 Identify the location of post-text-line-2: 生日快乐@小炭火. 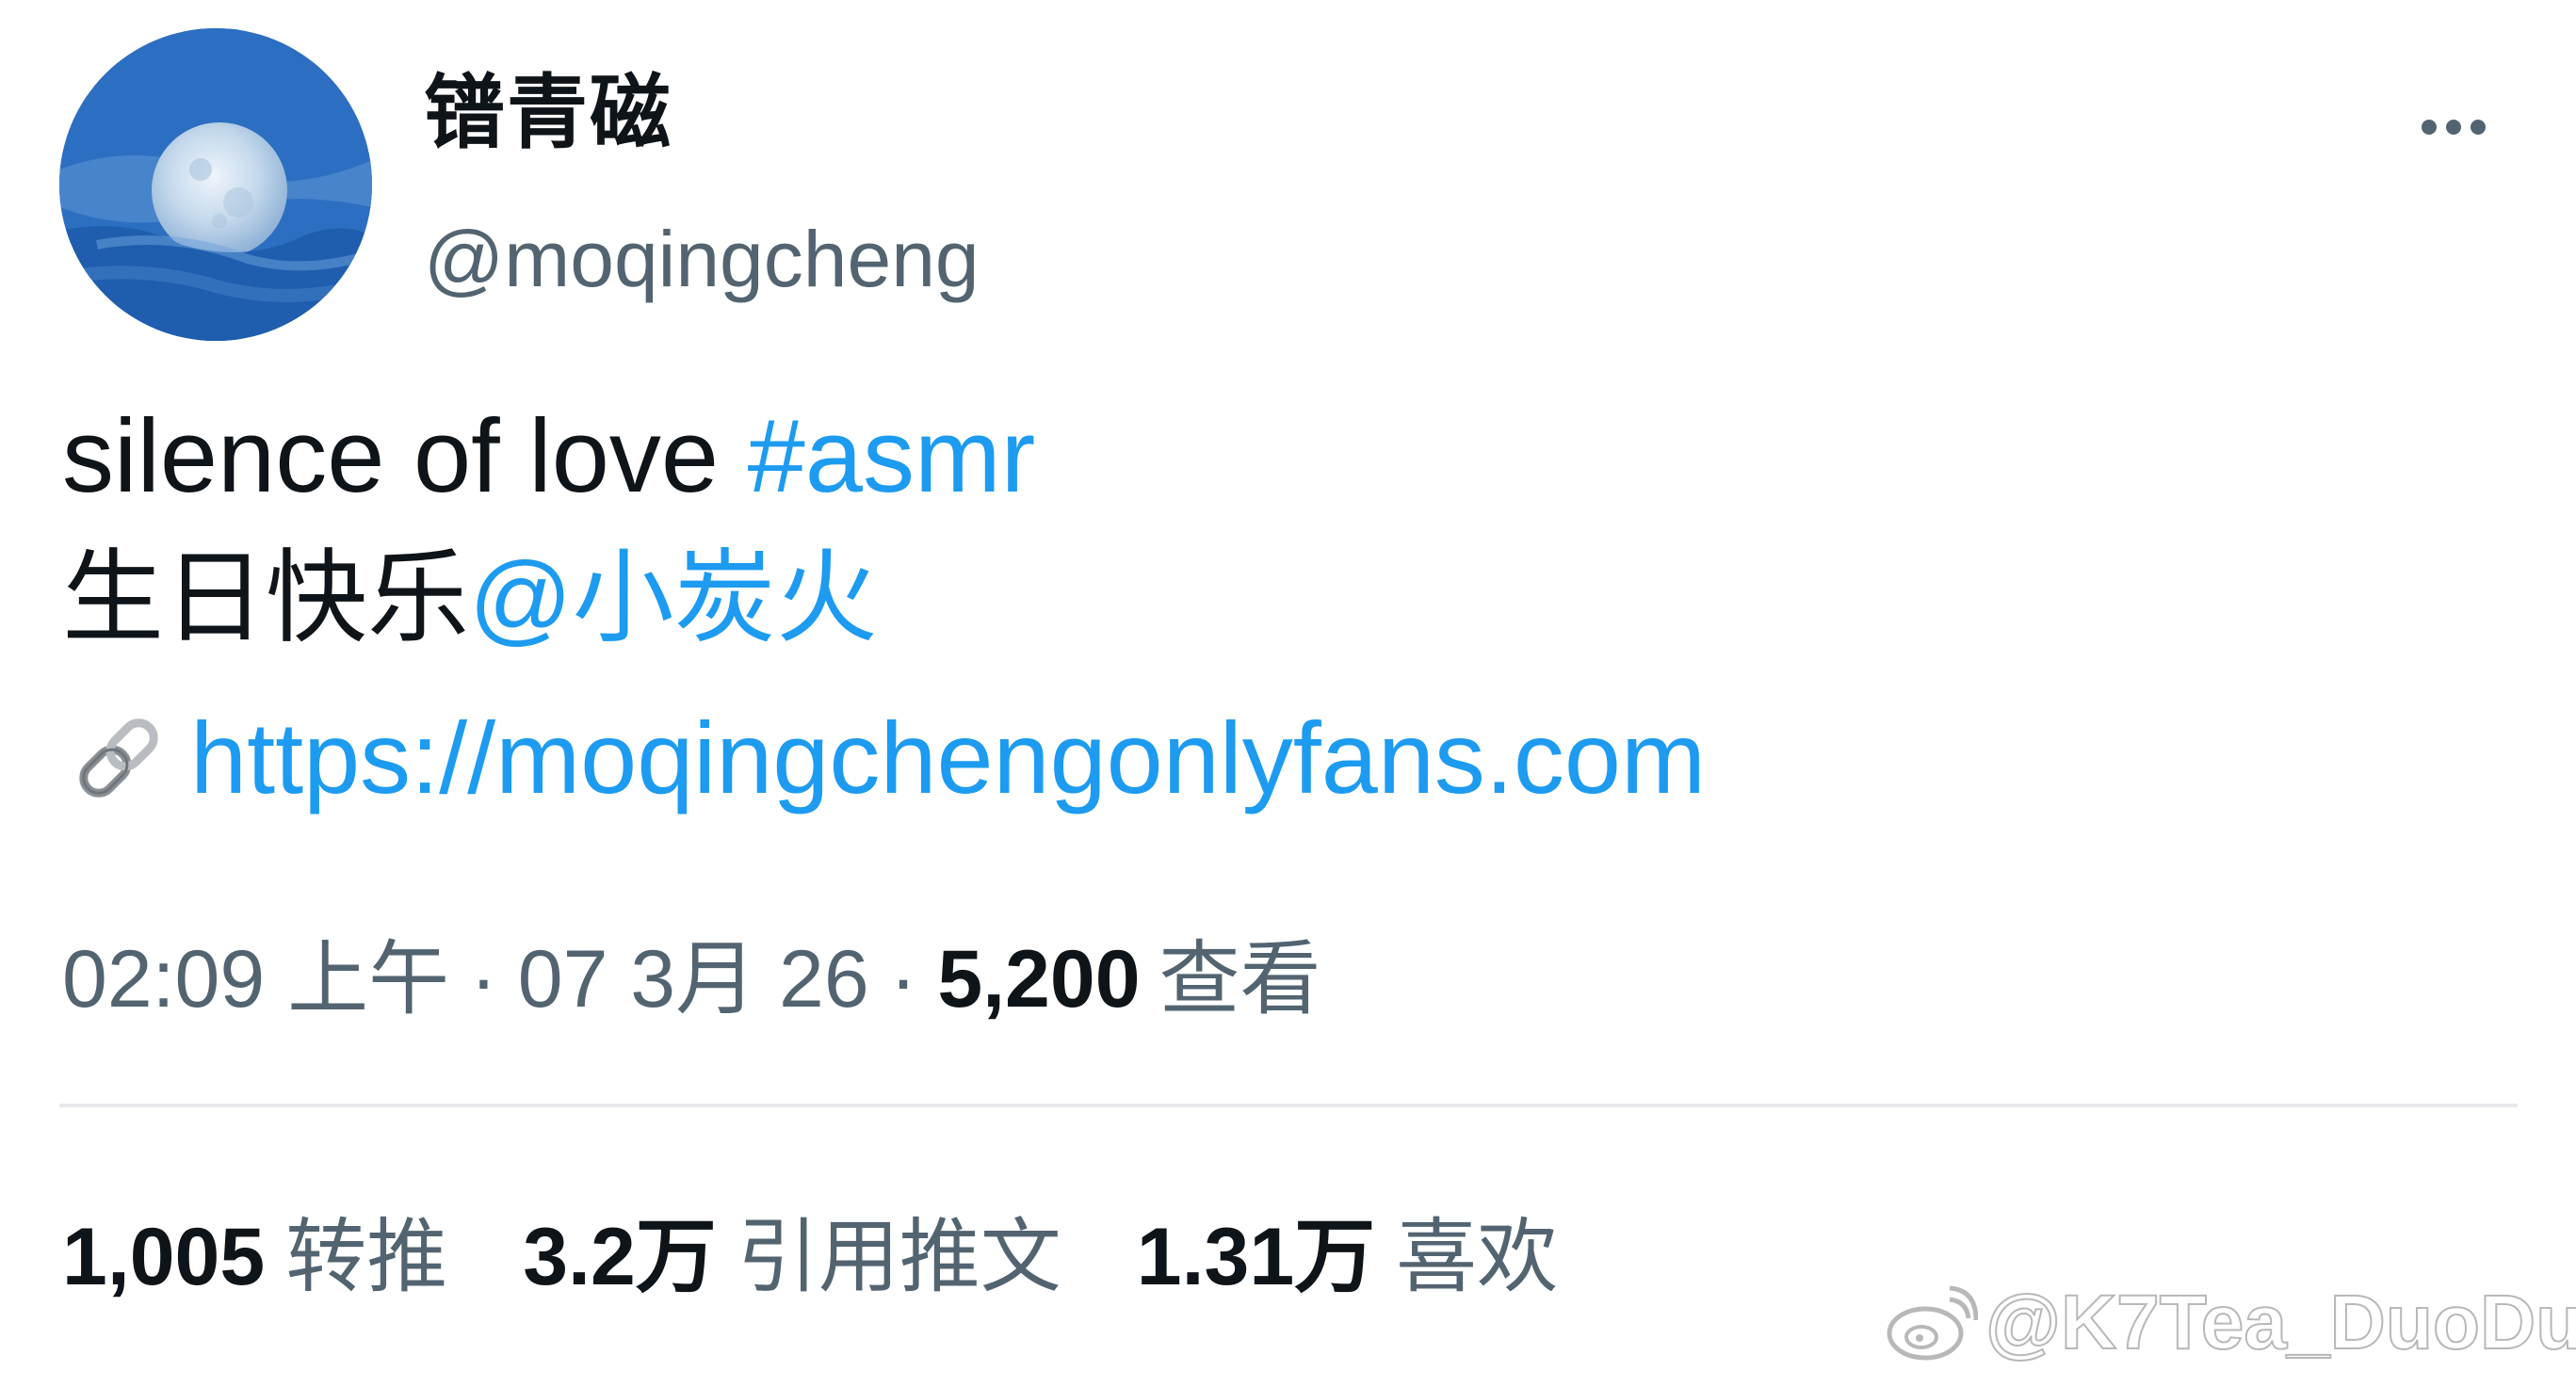
(470, 598).